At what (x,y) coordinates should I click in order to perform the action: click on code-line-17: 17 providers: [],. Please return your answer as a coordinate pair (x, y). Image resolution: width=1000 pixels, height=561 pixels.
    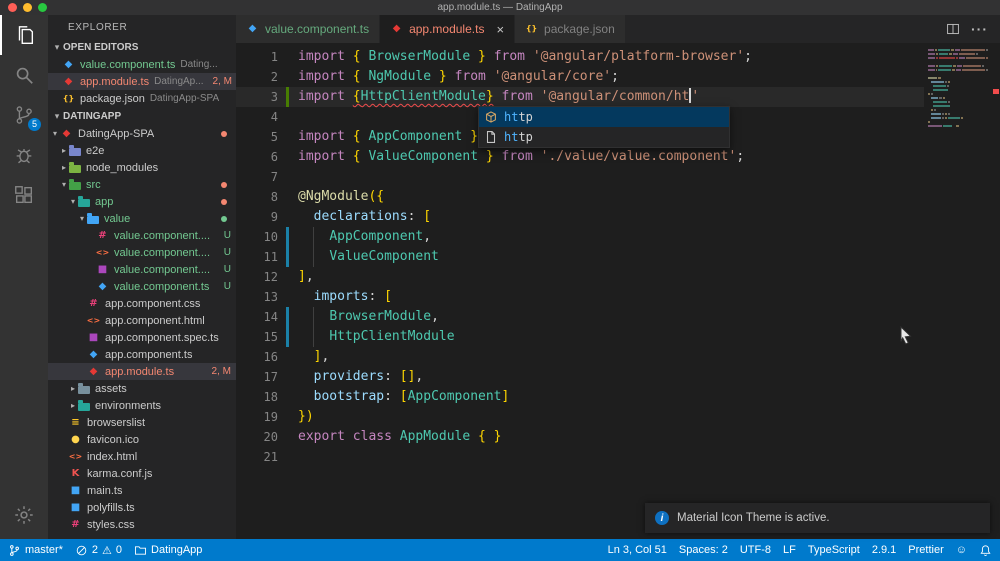
    Looking at the image, I should click on (580, 377).